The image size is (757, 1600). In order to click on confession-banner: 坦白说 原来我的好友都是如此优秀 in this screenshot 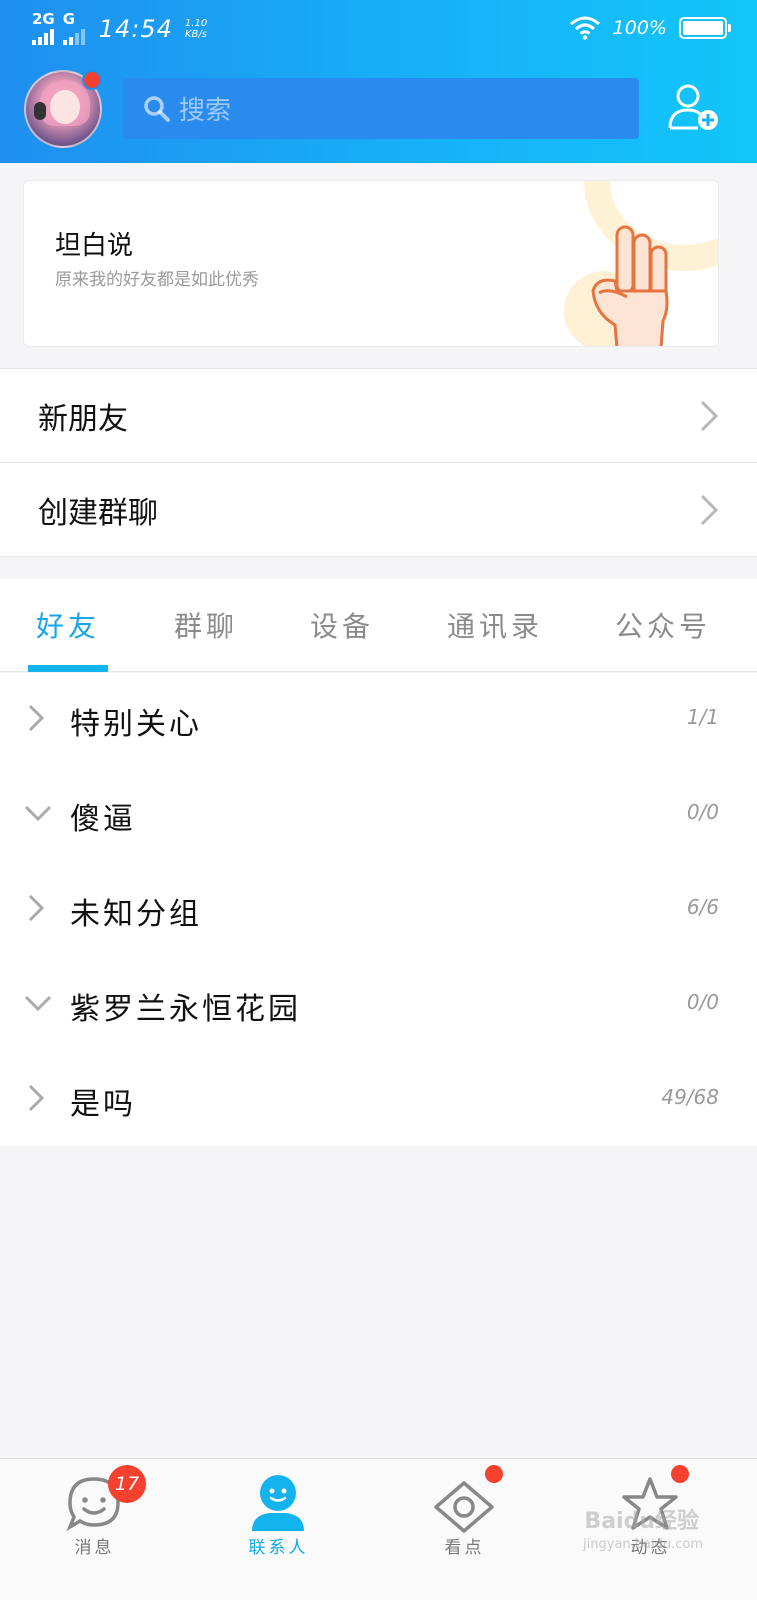, I will do `click(371, 263)`.